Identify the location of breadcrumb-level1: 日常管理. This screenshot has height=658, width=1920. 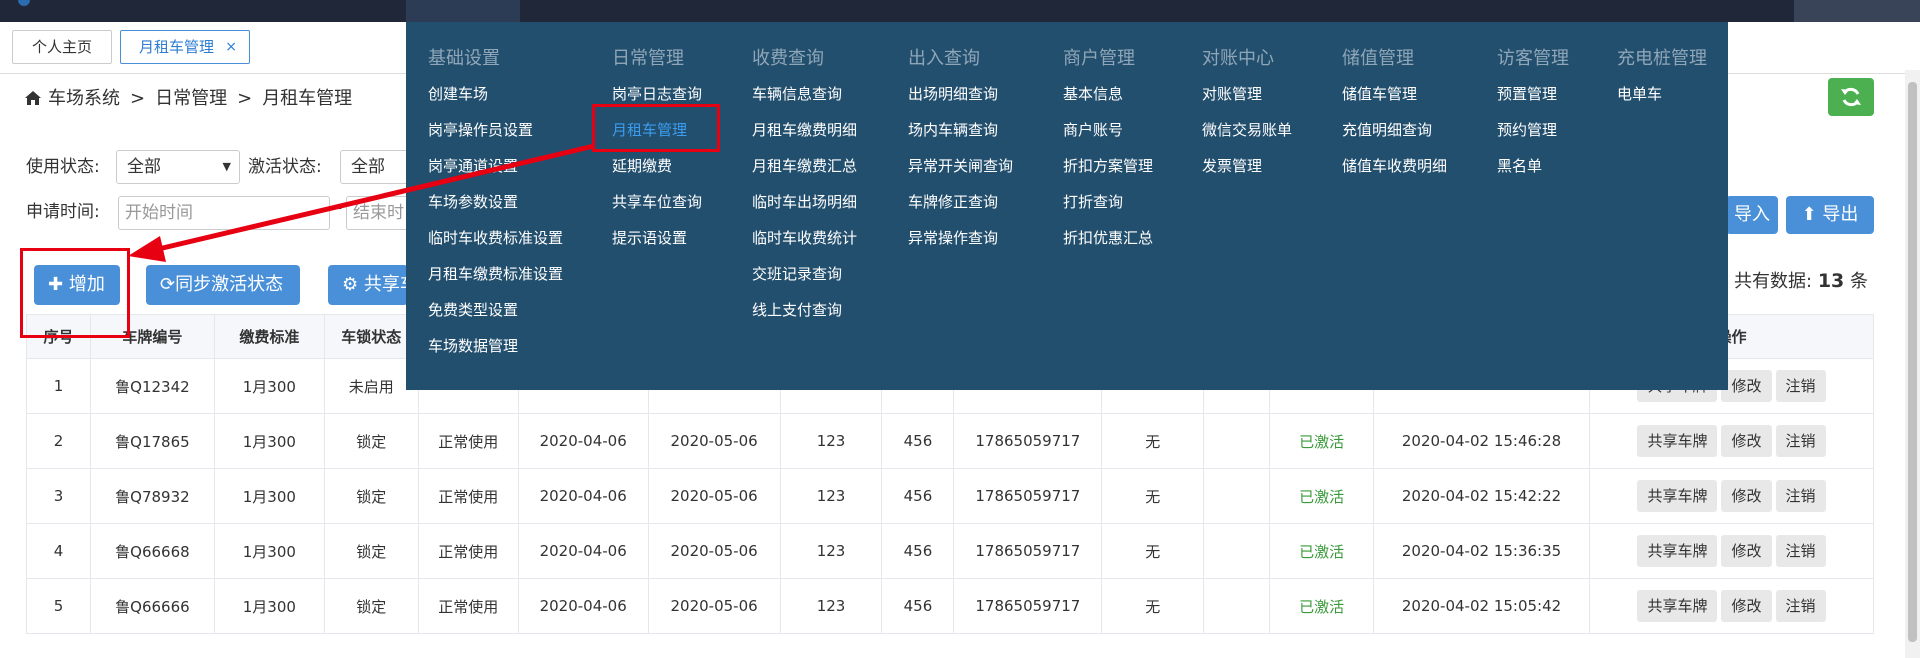
(191, 98).